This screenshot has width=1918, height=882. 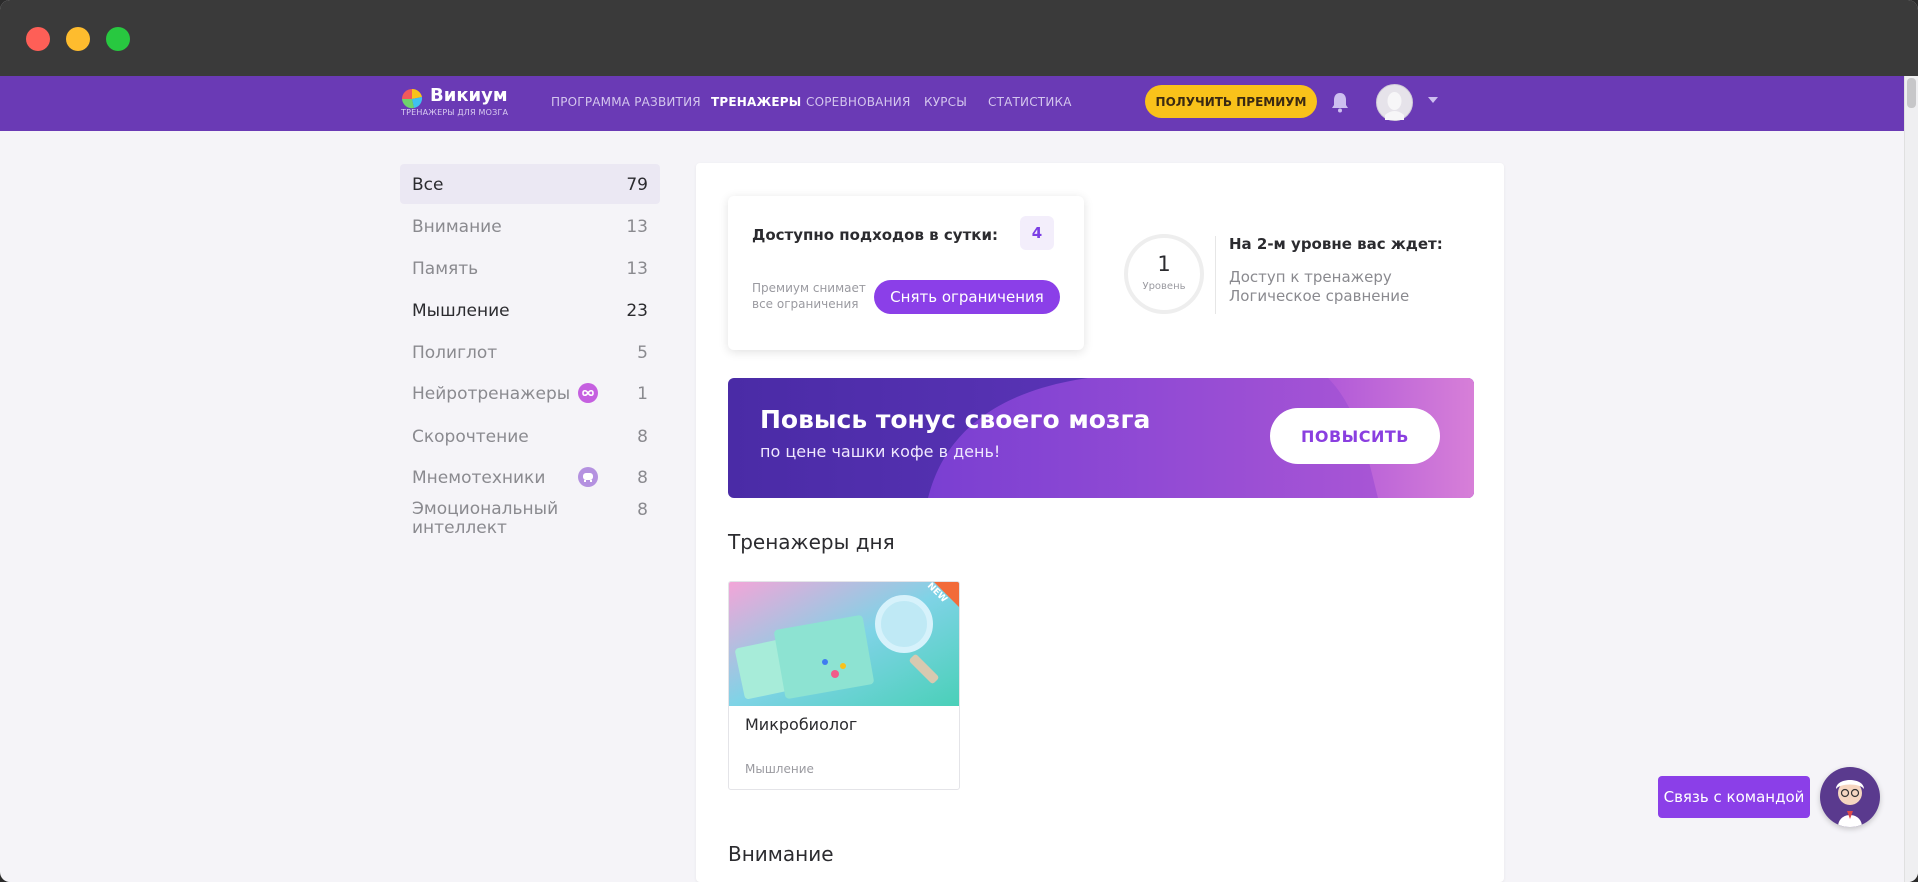 What do you see at coordinates (530, 352) in the screenshot?
I see `sidebar-item-polyglot: Полиглот 5` at bounding box center [530, 352].